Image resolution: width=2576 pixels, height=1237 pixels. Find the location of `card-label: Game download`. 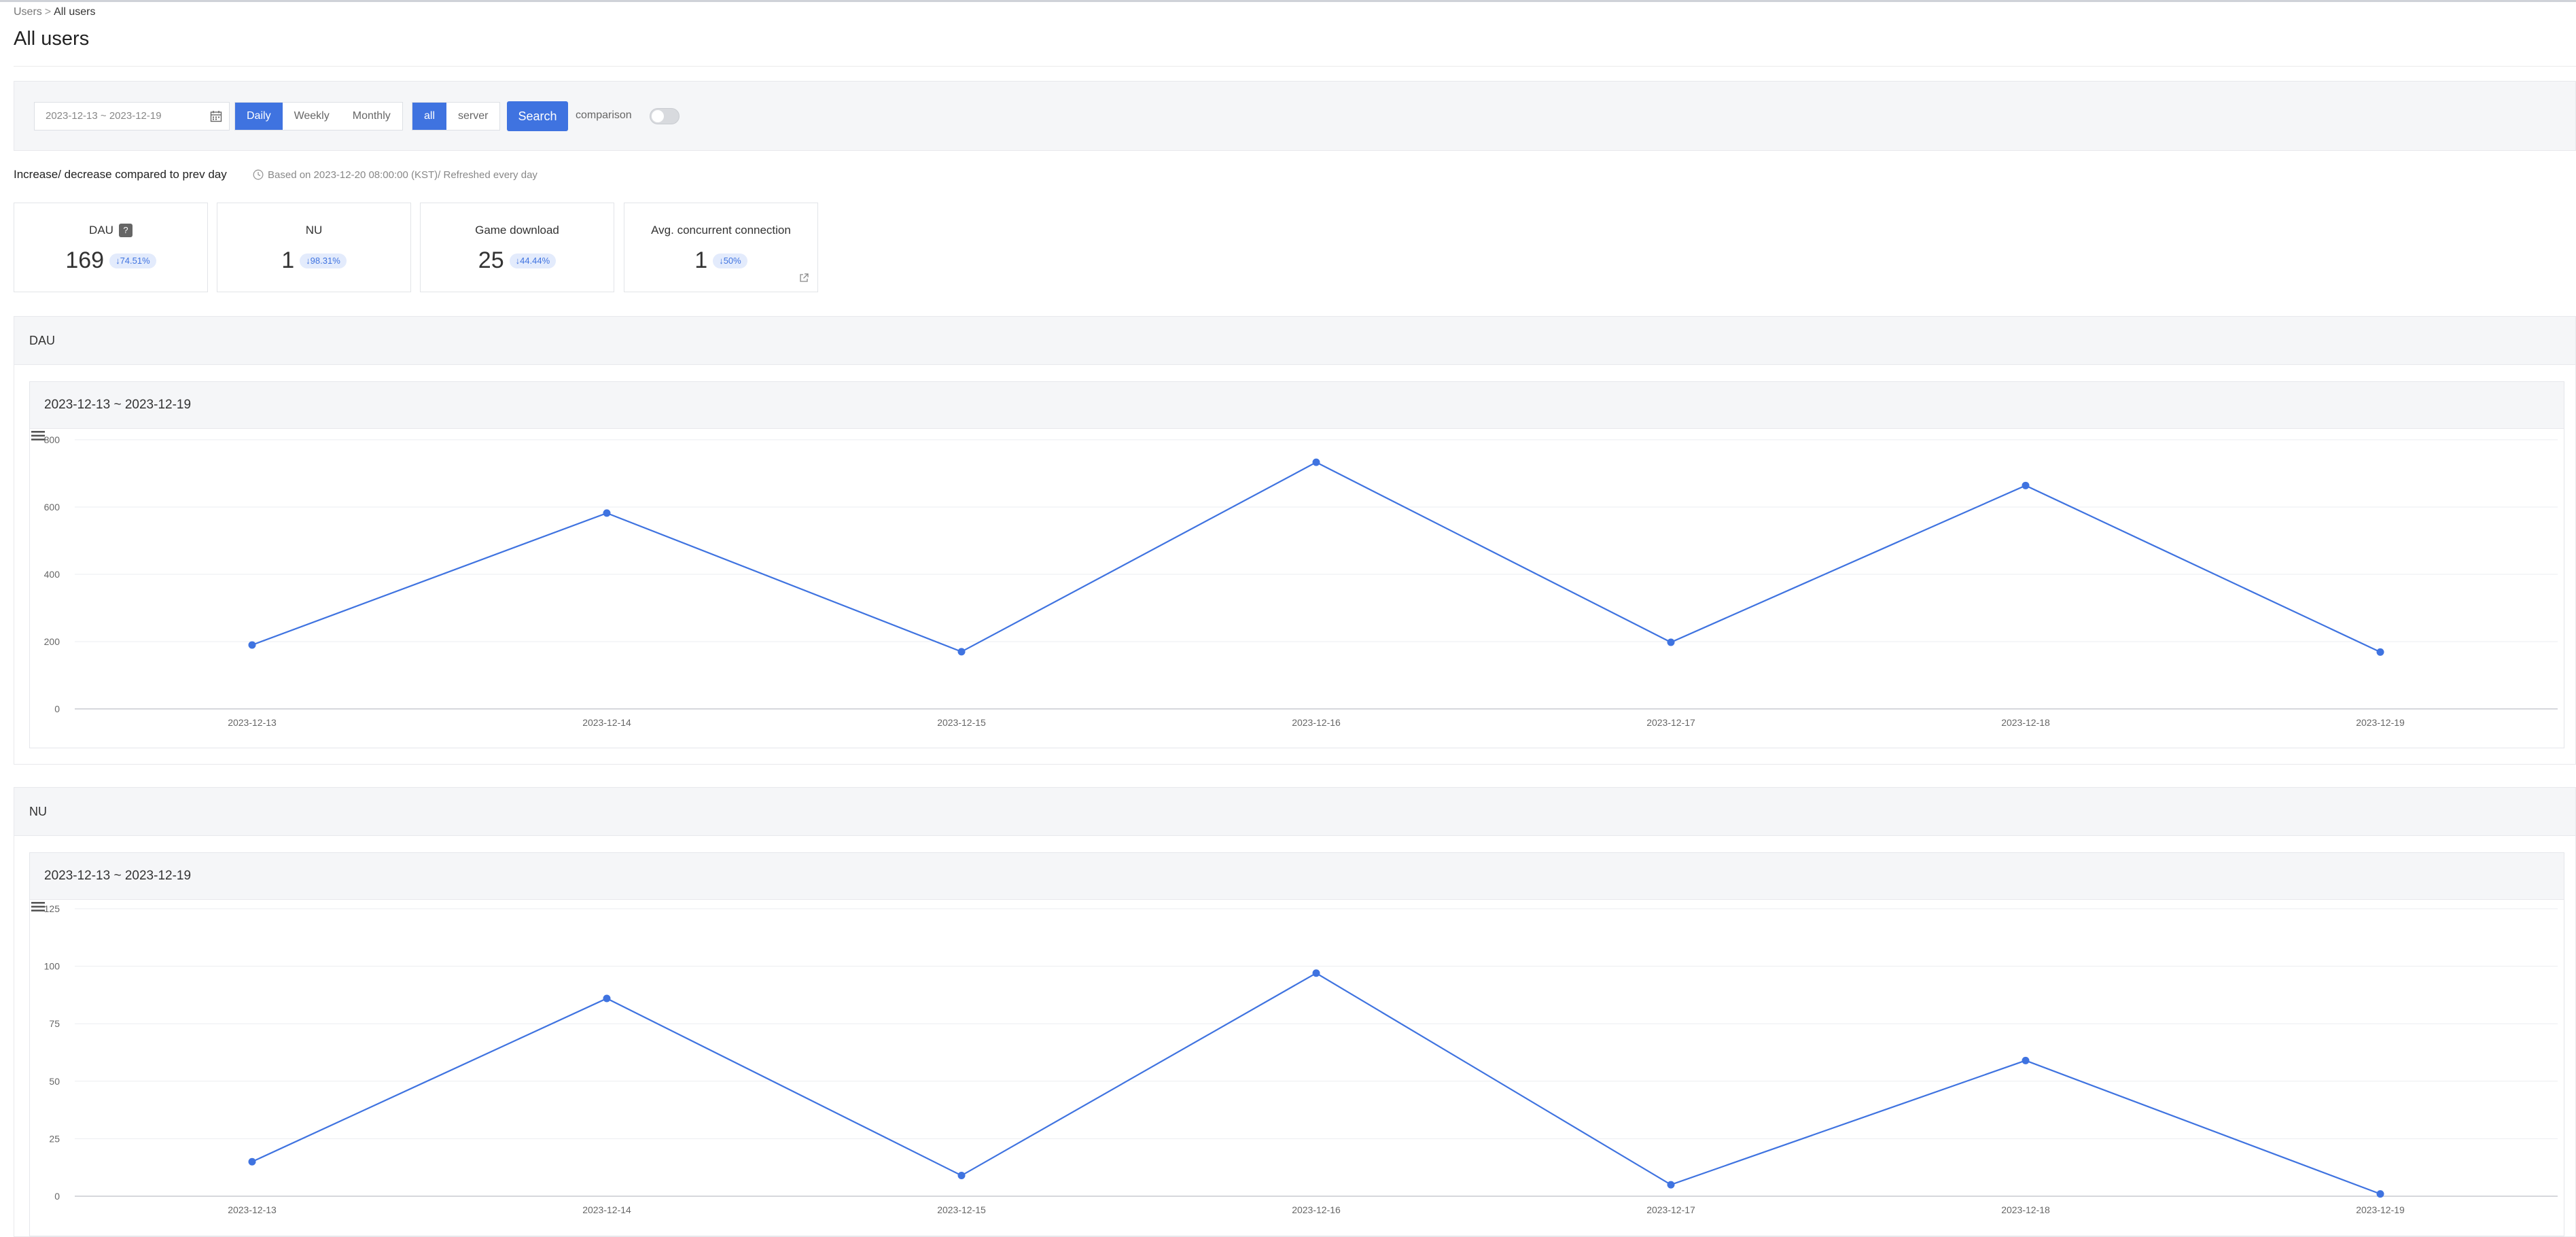

card-label: Game download is located at coordinates (517, 231).